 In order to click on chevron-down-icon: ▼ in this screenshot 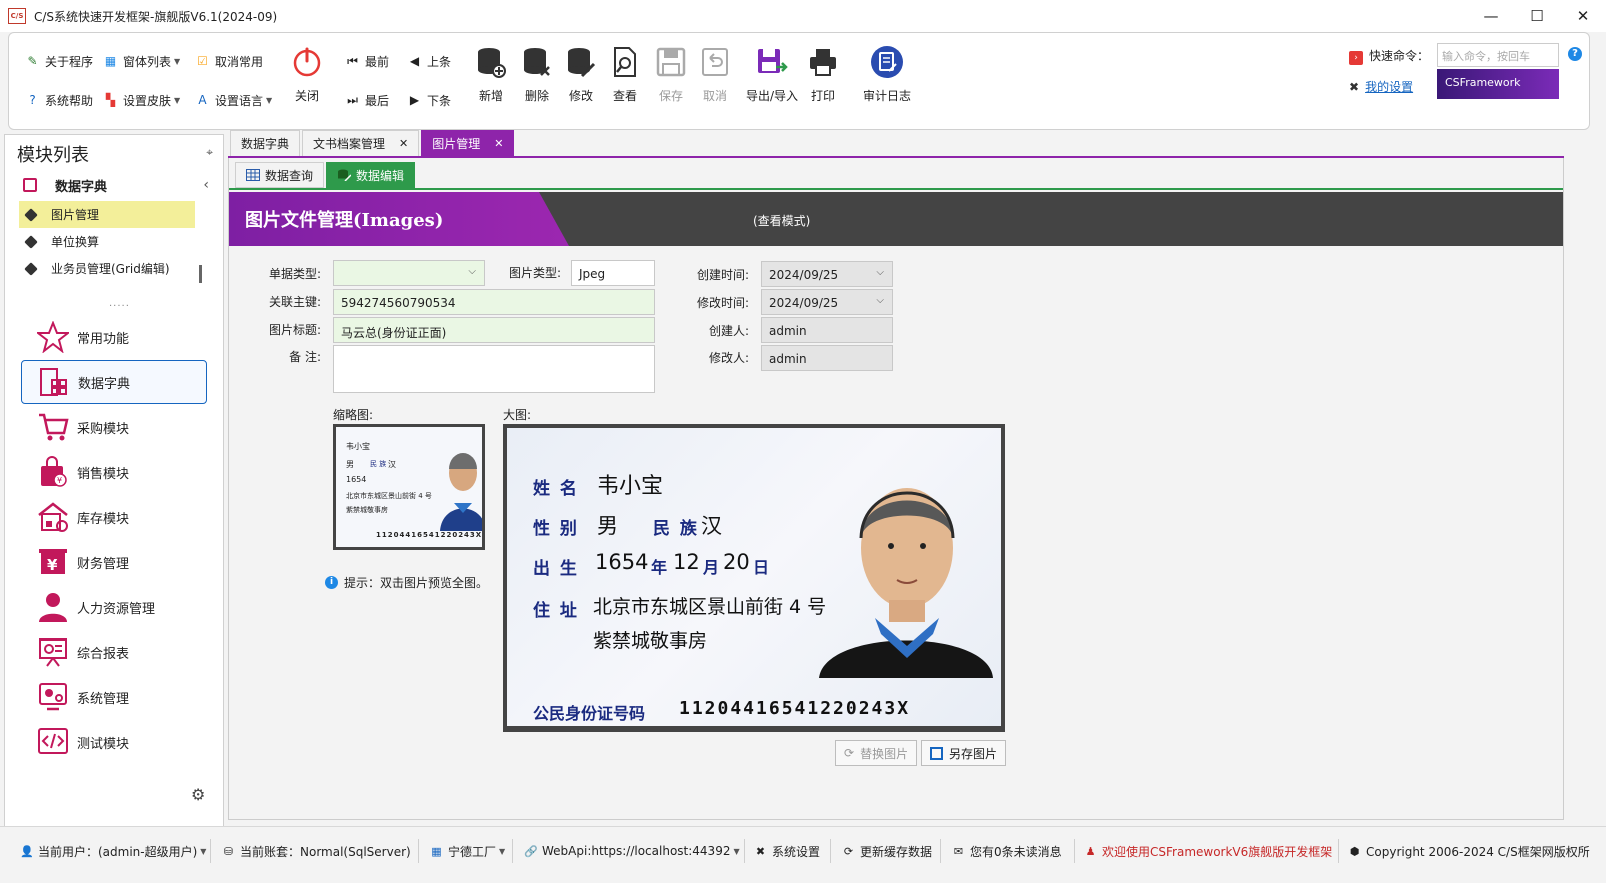, I will do `click(502, 851)`.